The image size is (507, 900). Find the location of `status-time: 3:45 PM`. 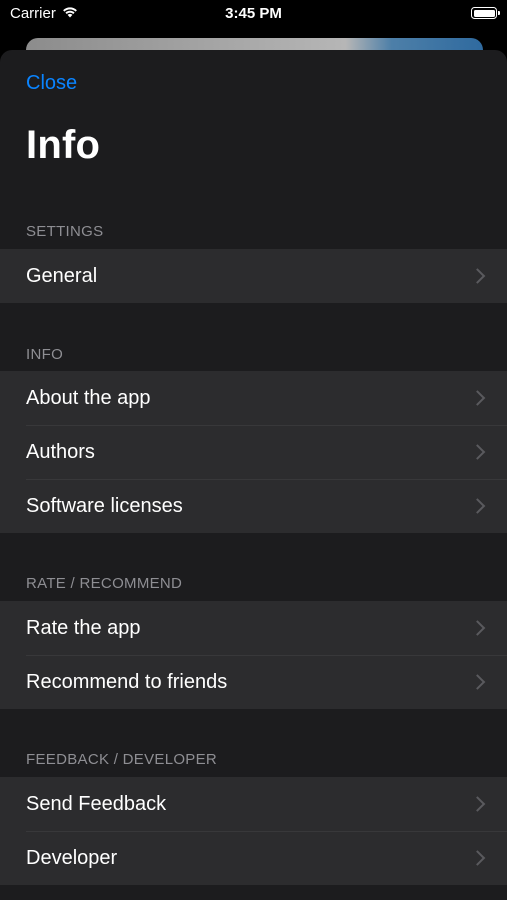

status-time: 3:45 PM is located at coordinates (253, 13).